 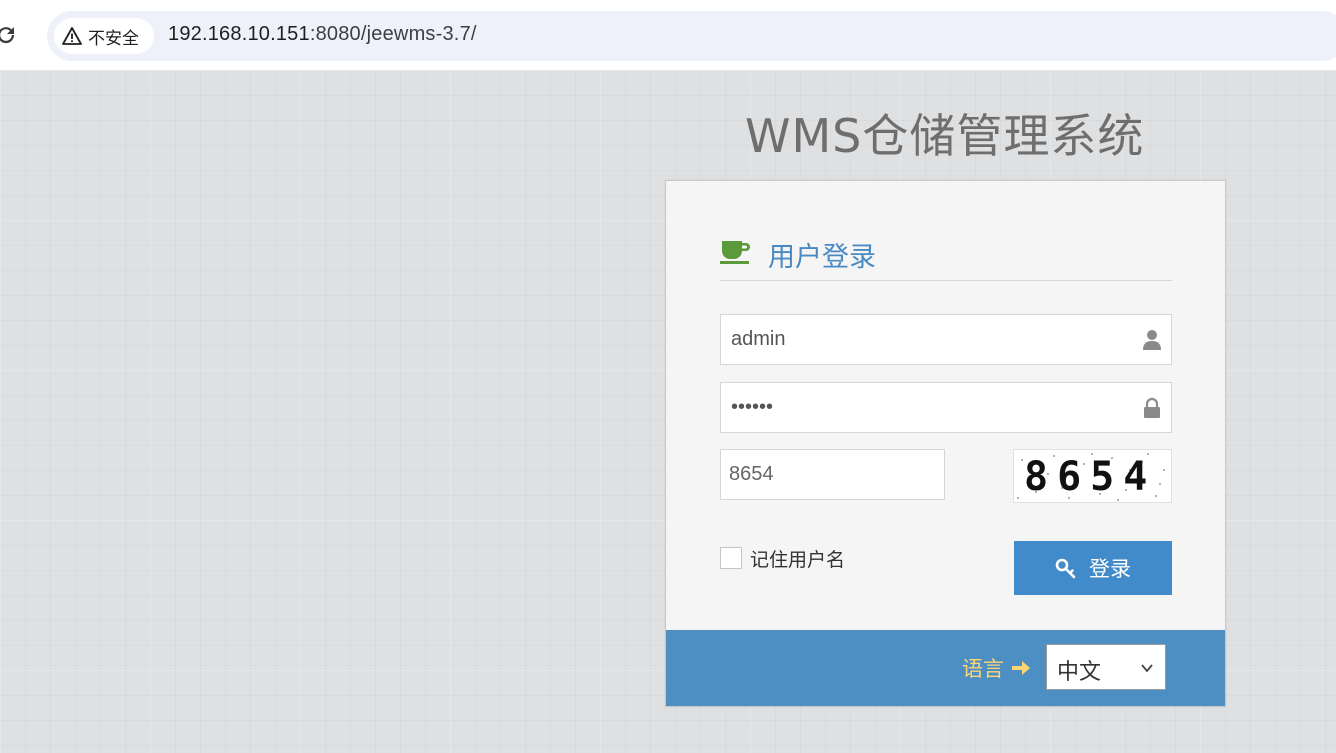 What do you see at coordinates (1152, 340) in the screenshot?
I see `user-icon` at bounding box center [1152, 340].